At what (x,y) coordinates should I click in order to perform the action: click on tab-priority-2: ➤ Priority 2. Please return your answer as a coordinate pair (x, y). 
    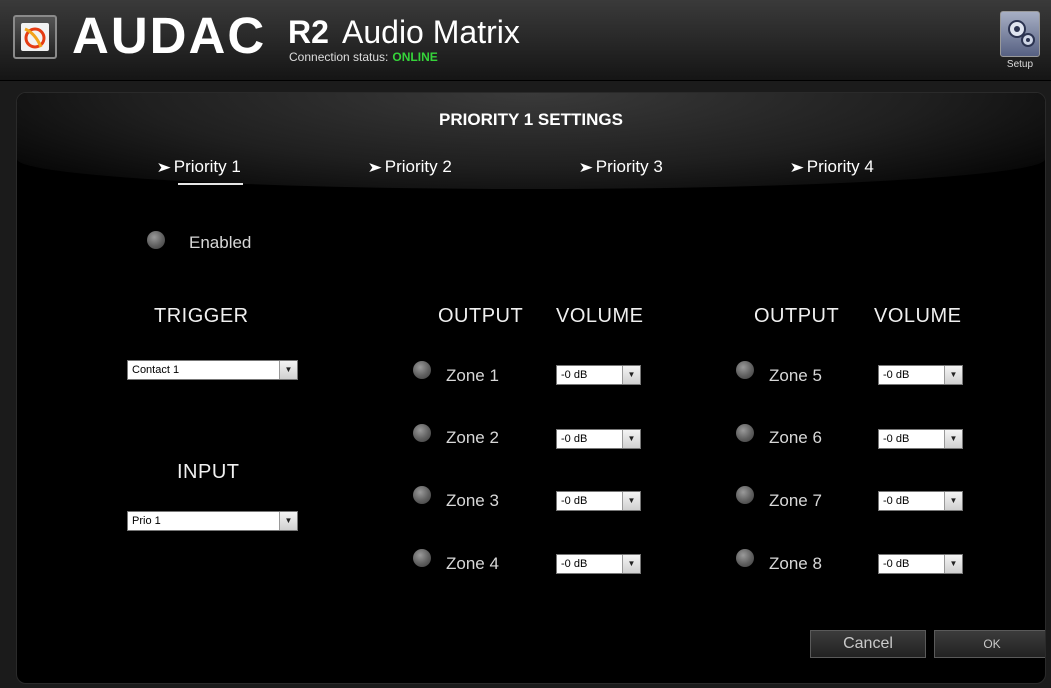
    Looking at the image, I should click on (409, 167).